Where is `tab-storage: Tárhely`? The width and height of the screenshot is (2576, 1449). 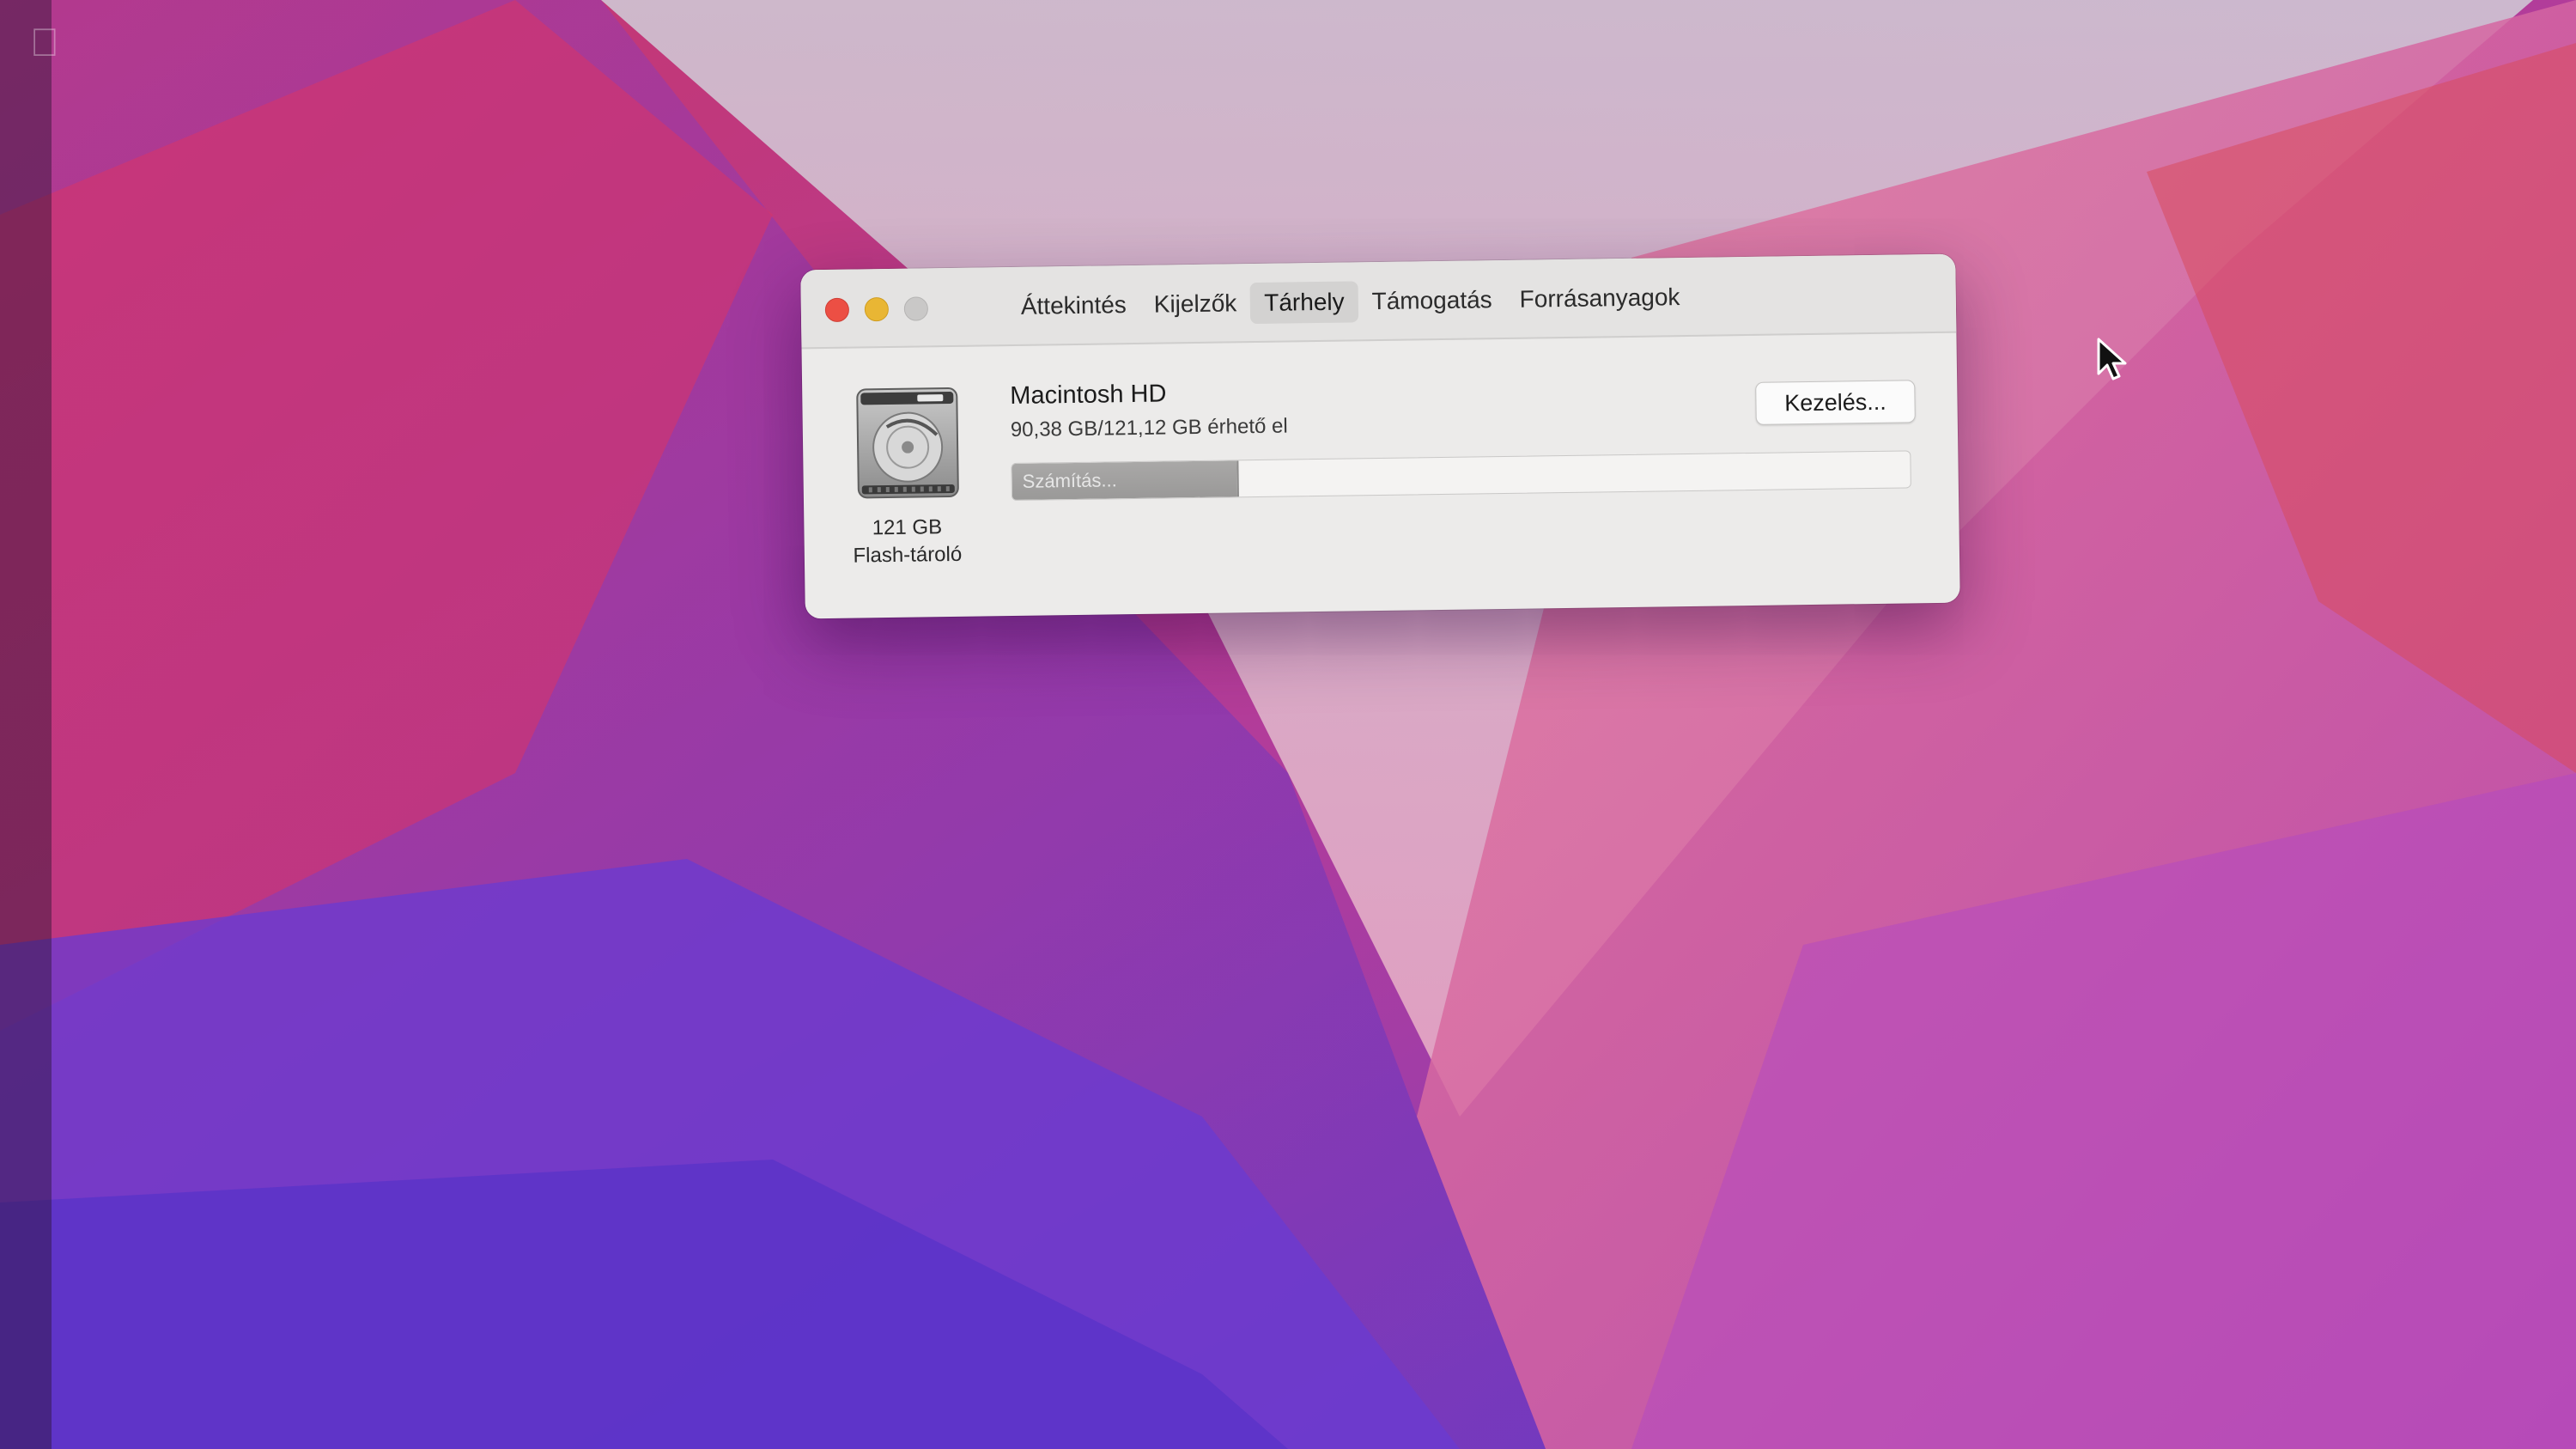 tab-storage: Tárhely is located at coordinates (1303, 303).